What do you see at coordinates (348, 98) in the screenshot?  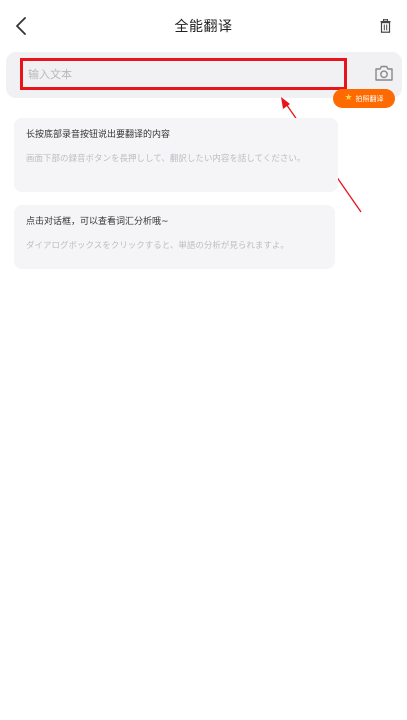 I see `star-icon: ★` at bounding box center [348, 98].